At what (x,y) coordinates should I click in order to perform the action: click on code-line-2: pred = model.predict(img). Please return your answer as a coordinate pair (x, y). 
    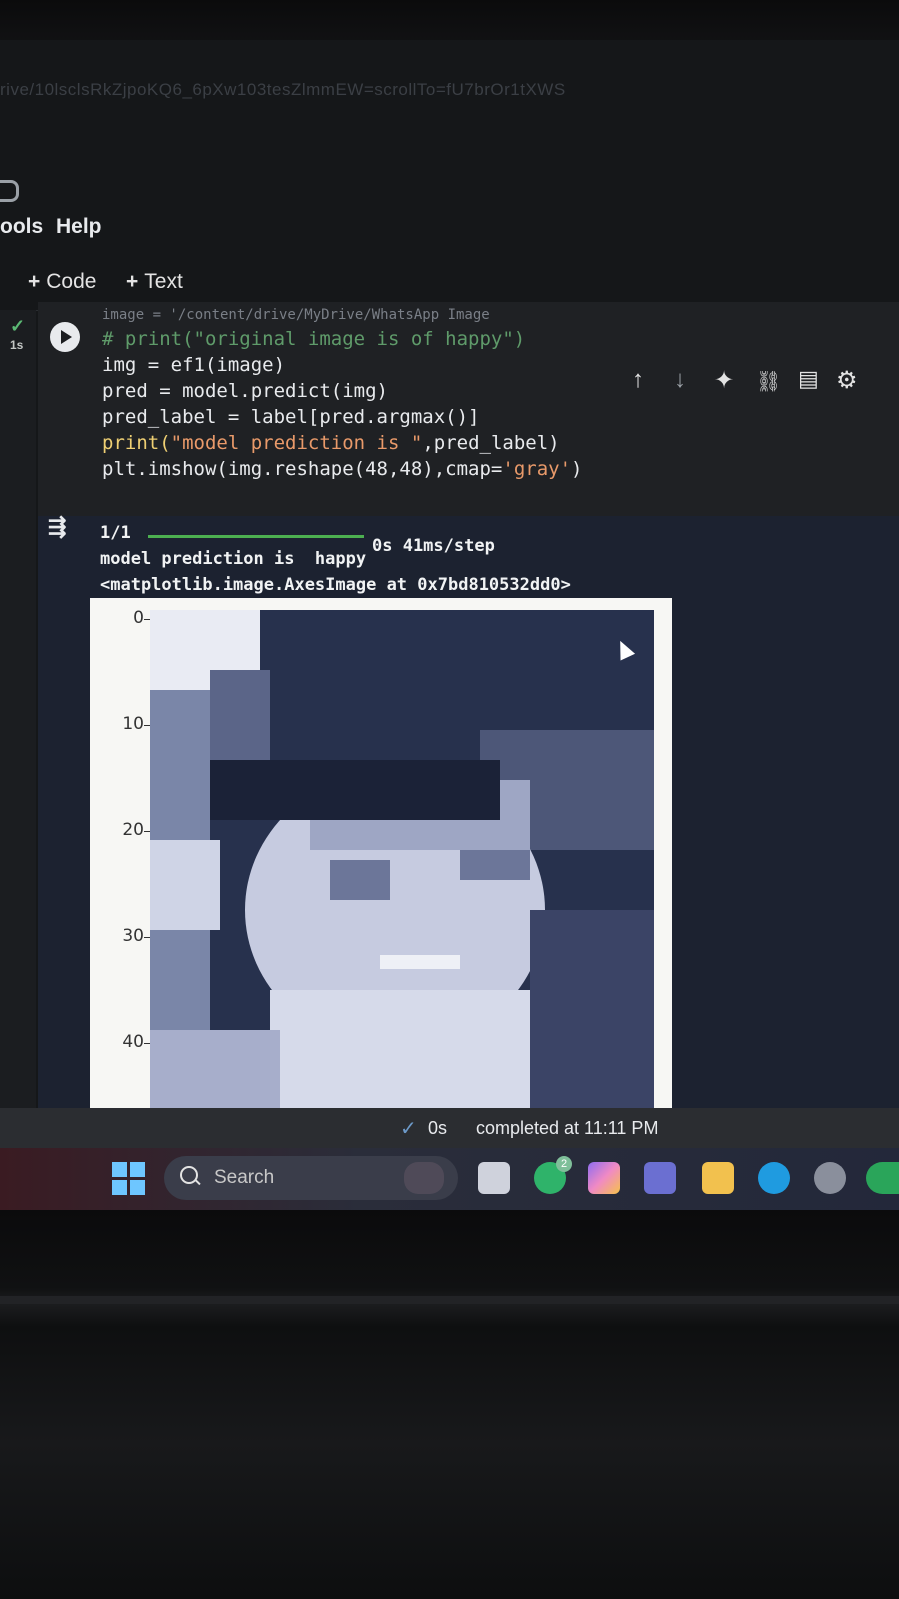
    Looking at the image, I should click on (245, 391).